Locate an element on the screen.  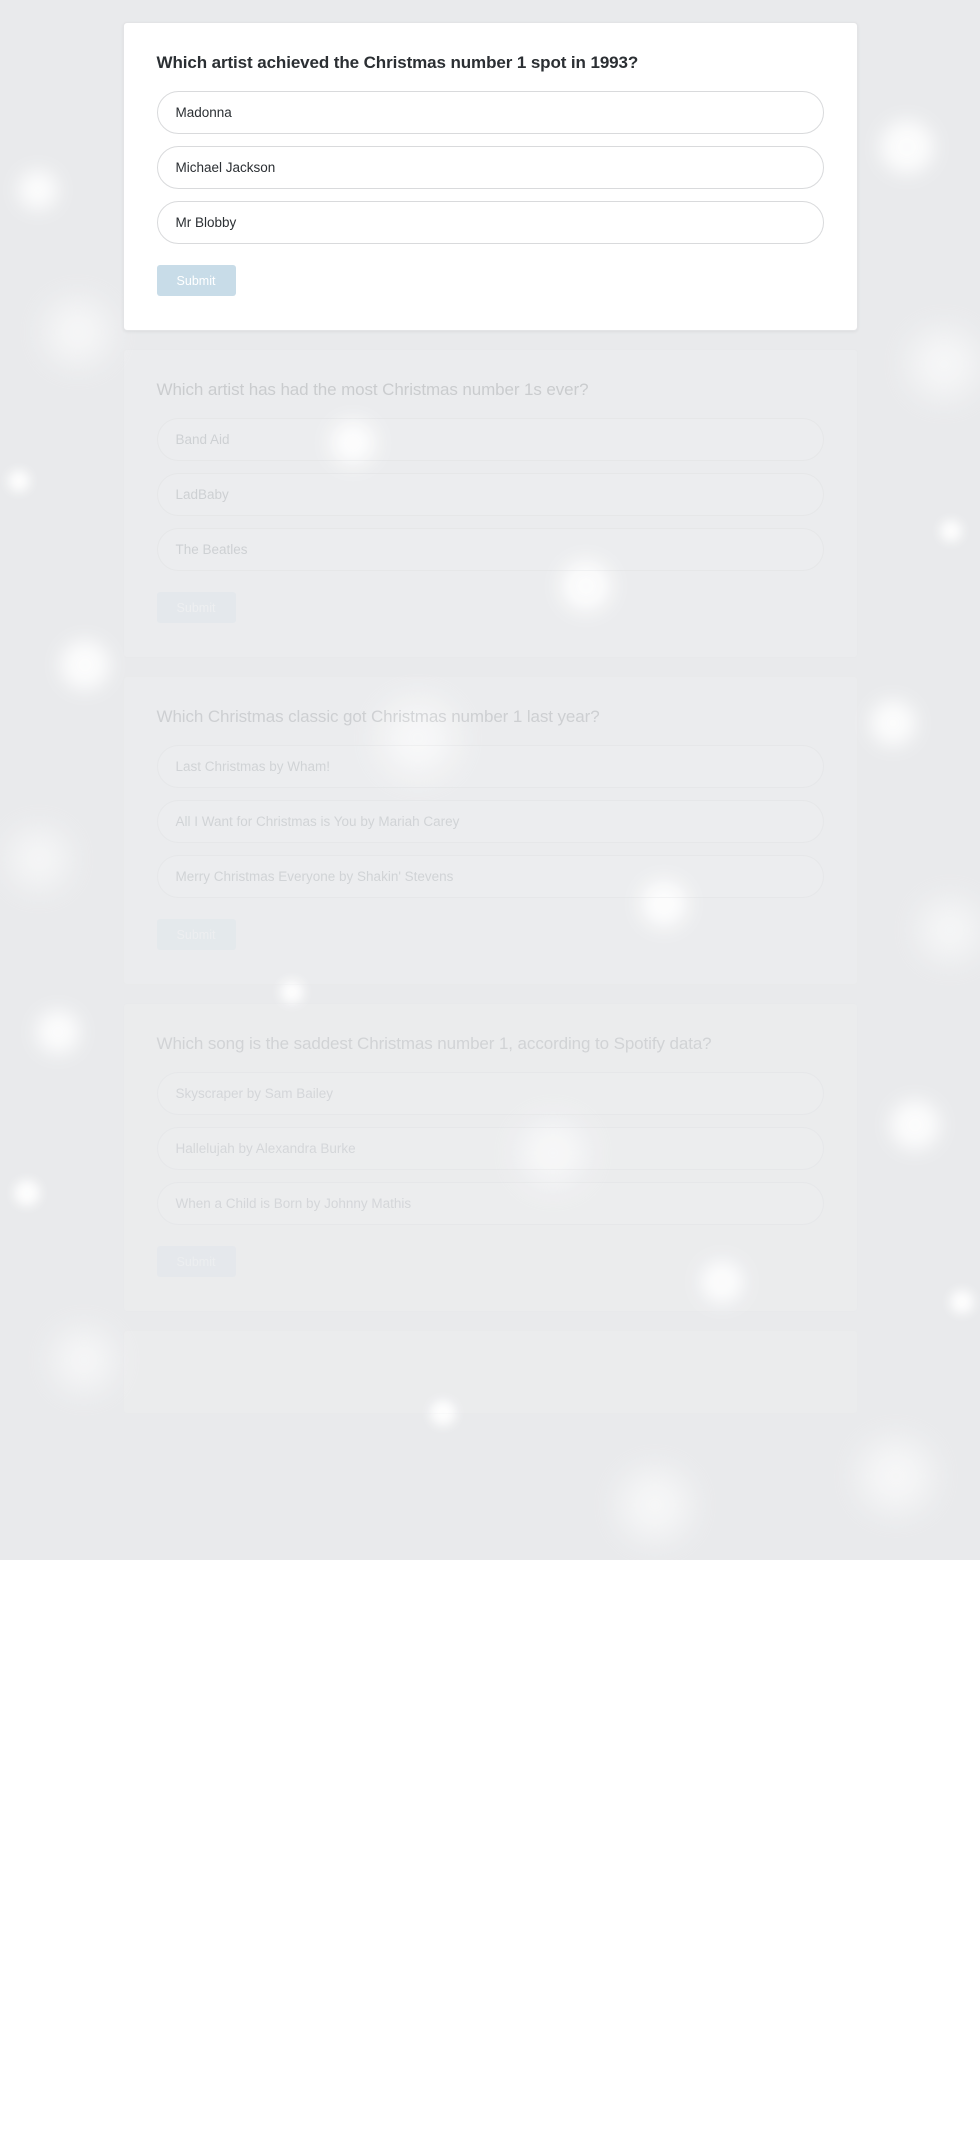
answer-options: Madonna Michael Jackson Mr Blobby is located at coordinates (490, 167).